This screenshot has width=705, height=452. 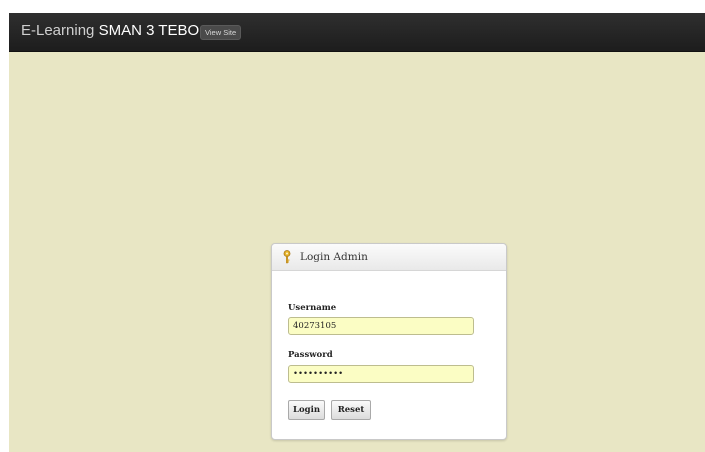 What do you see at coordinates (287, 257) in the screenshot?
I see `key-icon` at bounding box center [287, 257].